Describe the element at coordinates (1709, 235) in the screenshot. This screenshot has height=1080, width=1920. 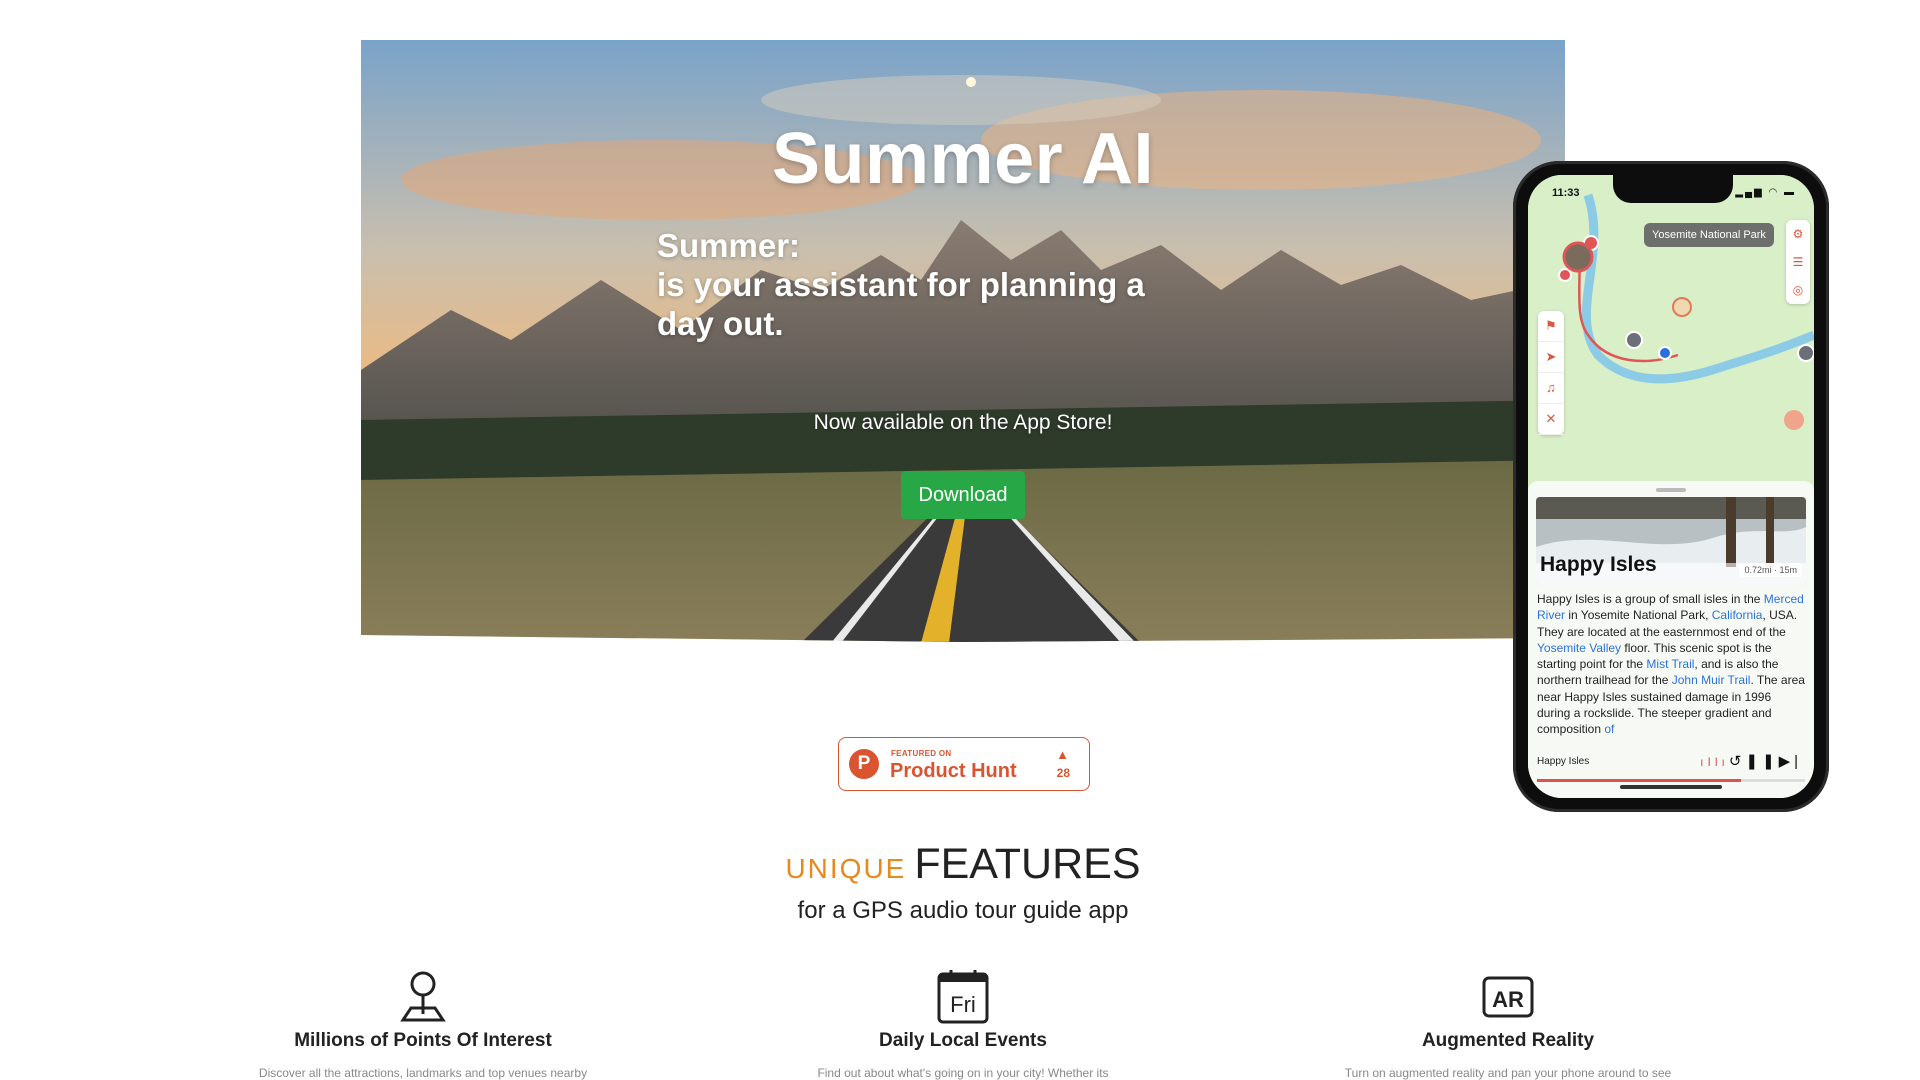
I see `map-location-label: Yosemite National Park` at that location.